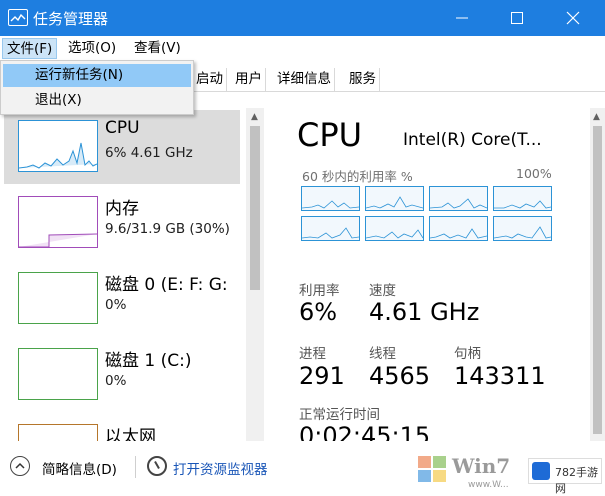 The width and height of the screenshot is (605, 496). I want to click on resource-item-memory: 内存 9.6/31.9 GB (30%), so click(122, 223).